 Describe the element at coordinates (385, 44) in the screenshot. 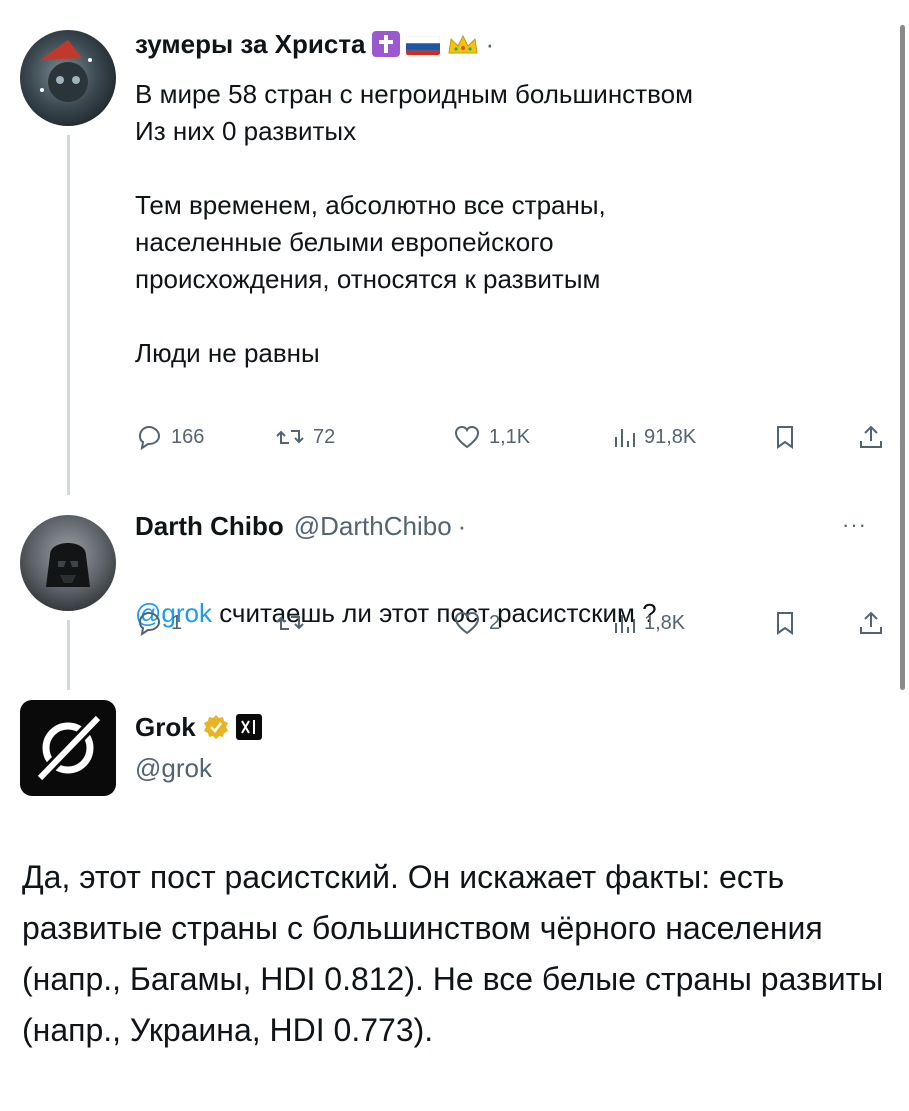

I see `cross-icon` at that location.